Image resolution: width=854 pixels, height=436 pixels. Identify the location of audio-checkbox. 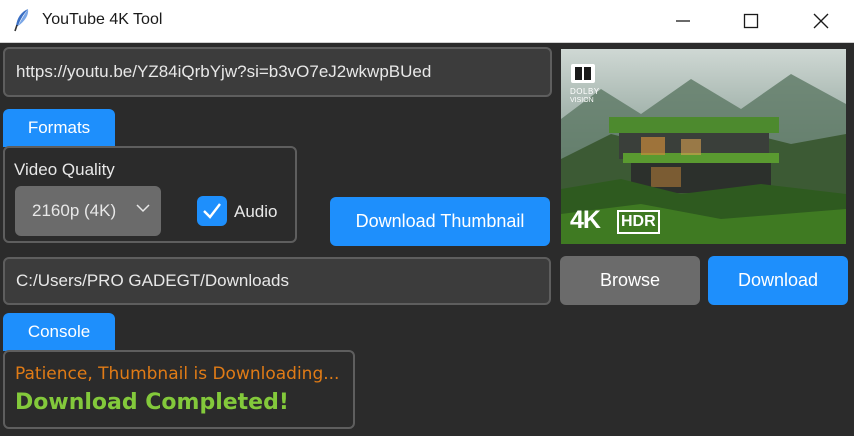
(212, 211).